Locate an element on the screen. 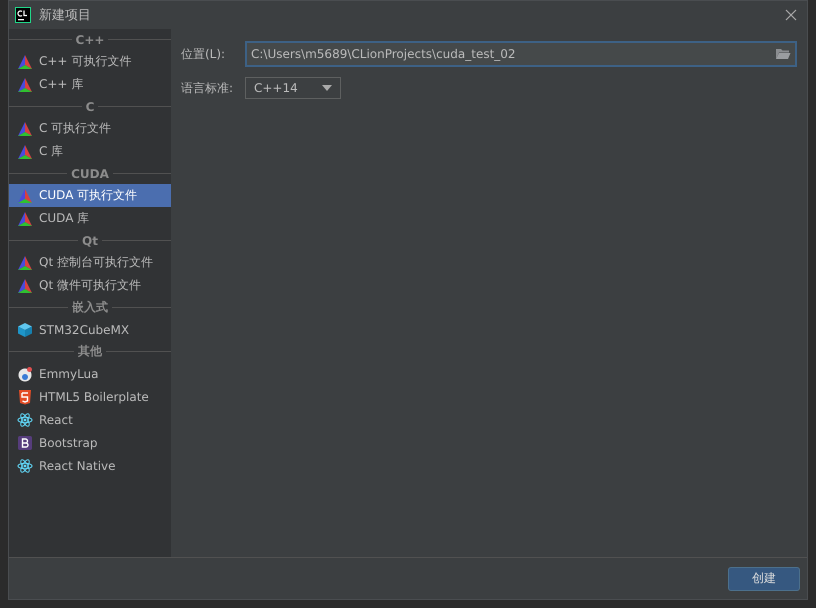 This screenshot has height=608, width=816. group-header: C++ is located at coordinates (90, 39).